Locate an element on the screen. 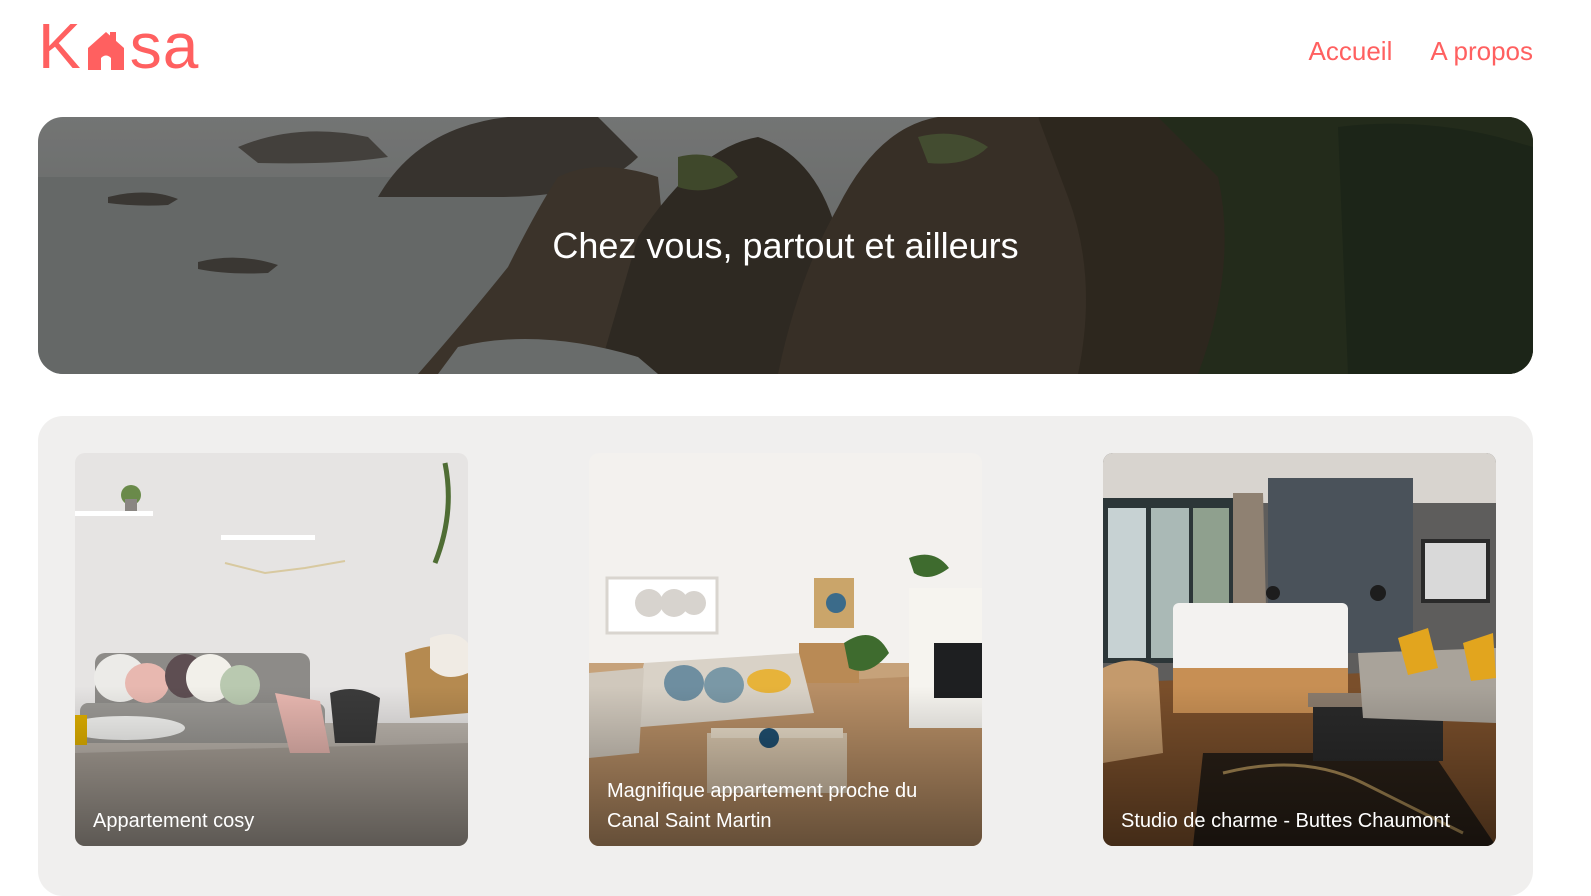 Image resolution: width=1591 pixels, height=896 pixels. nav-link-a-propos: A propos is located at coordinates (1481, 51).